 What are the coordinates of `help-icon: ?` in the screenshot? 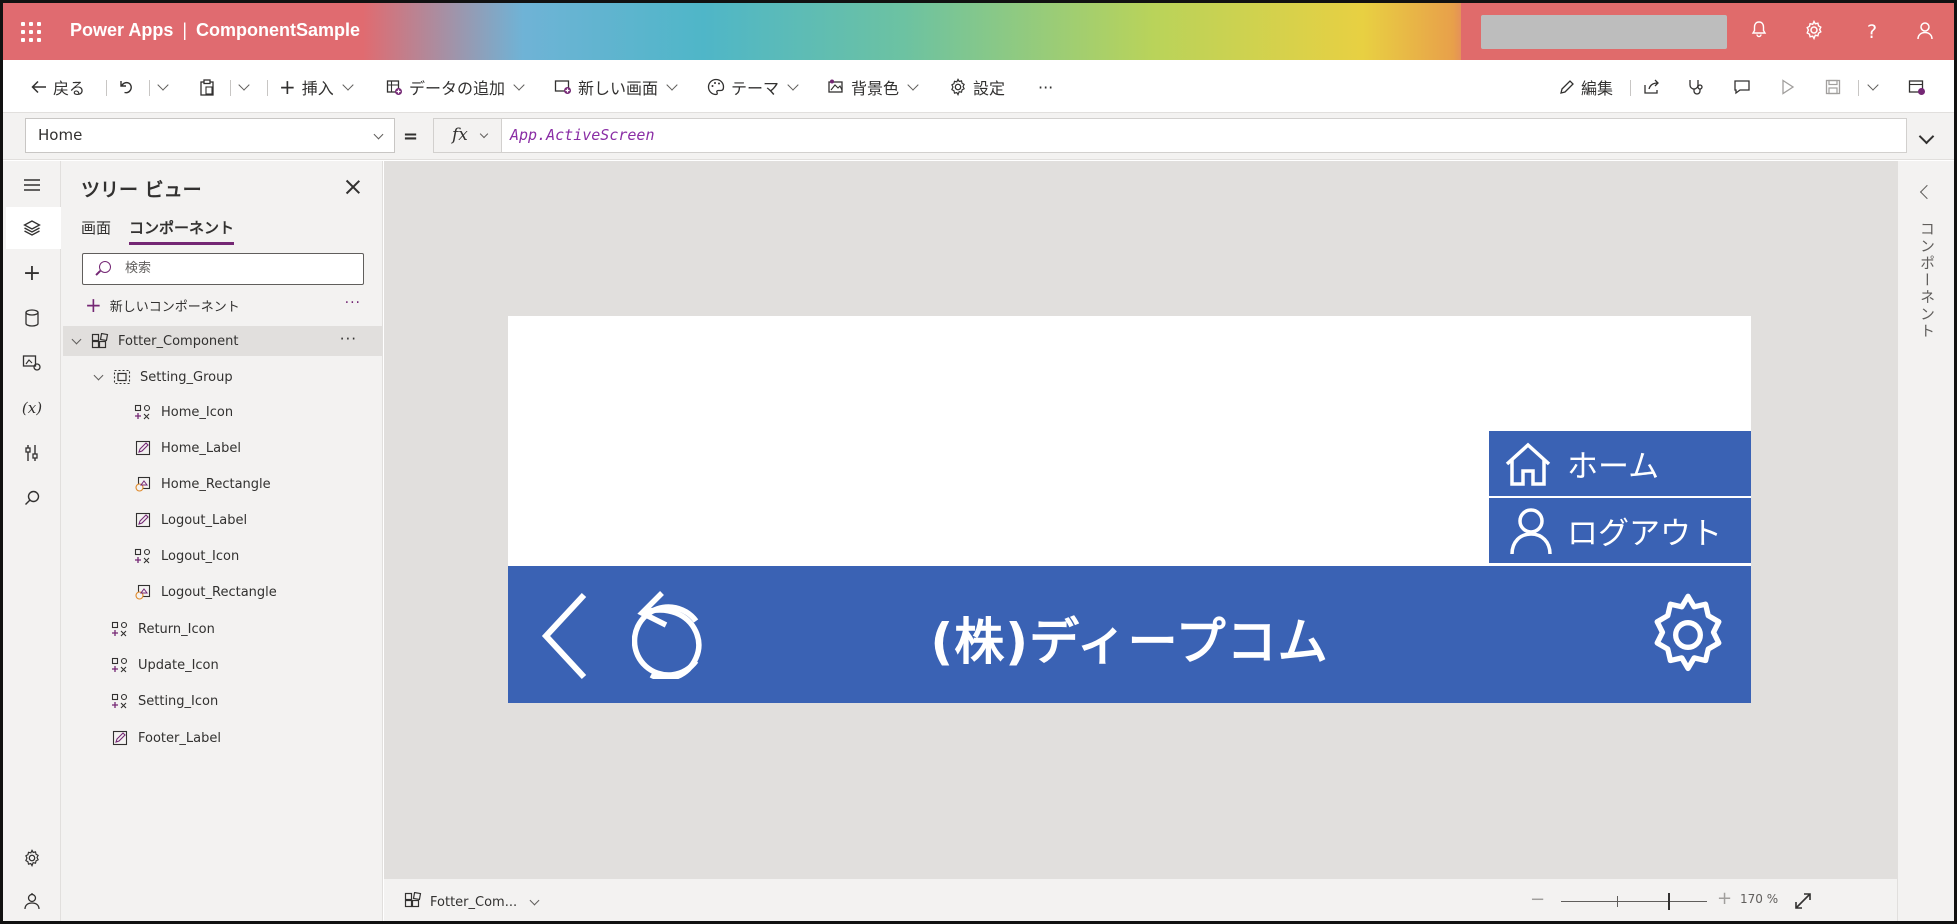 It's located at (1872, 32).